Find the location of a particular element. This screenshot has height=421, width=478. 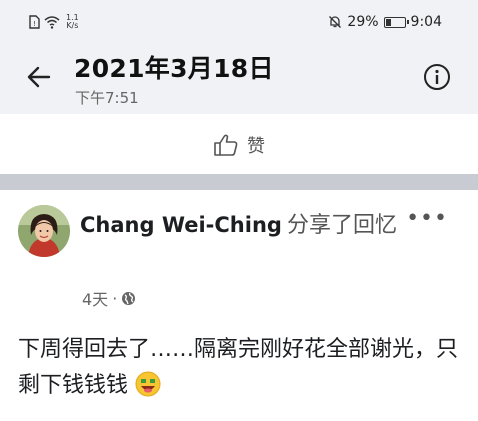

section-divider is located at coordinates (239, 182).